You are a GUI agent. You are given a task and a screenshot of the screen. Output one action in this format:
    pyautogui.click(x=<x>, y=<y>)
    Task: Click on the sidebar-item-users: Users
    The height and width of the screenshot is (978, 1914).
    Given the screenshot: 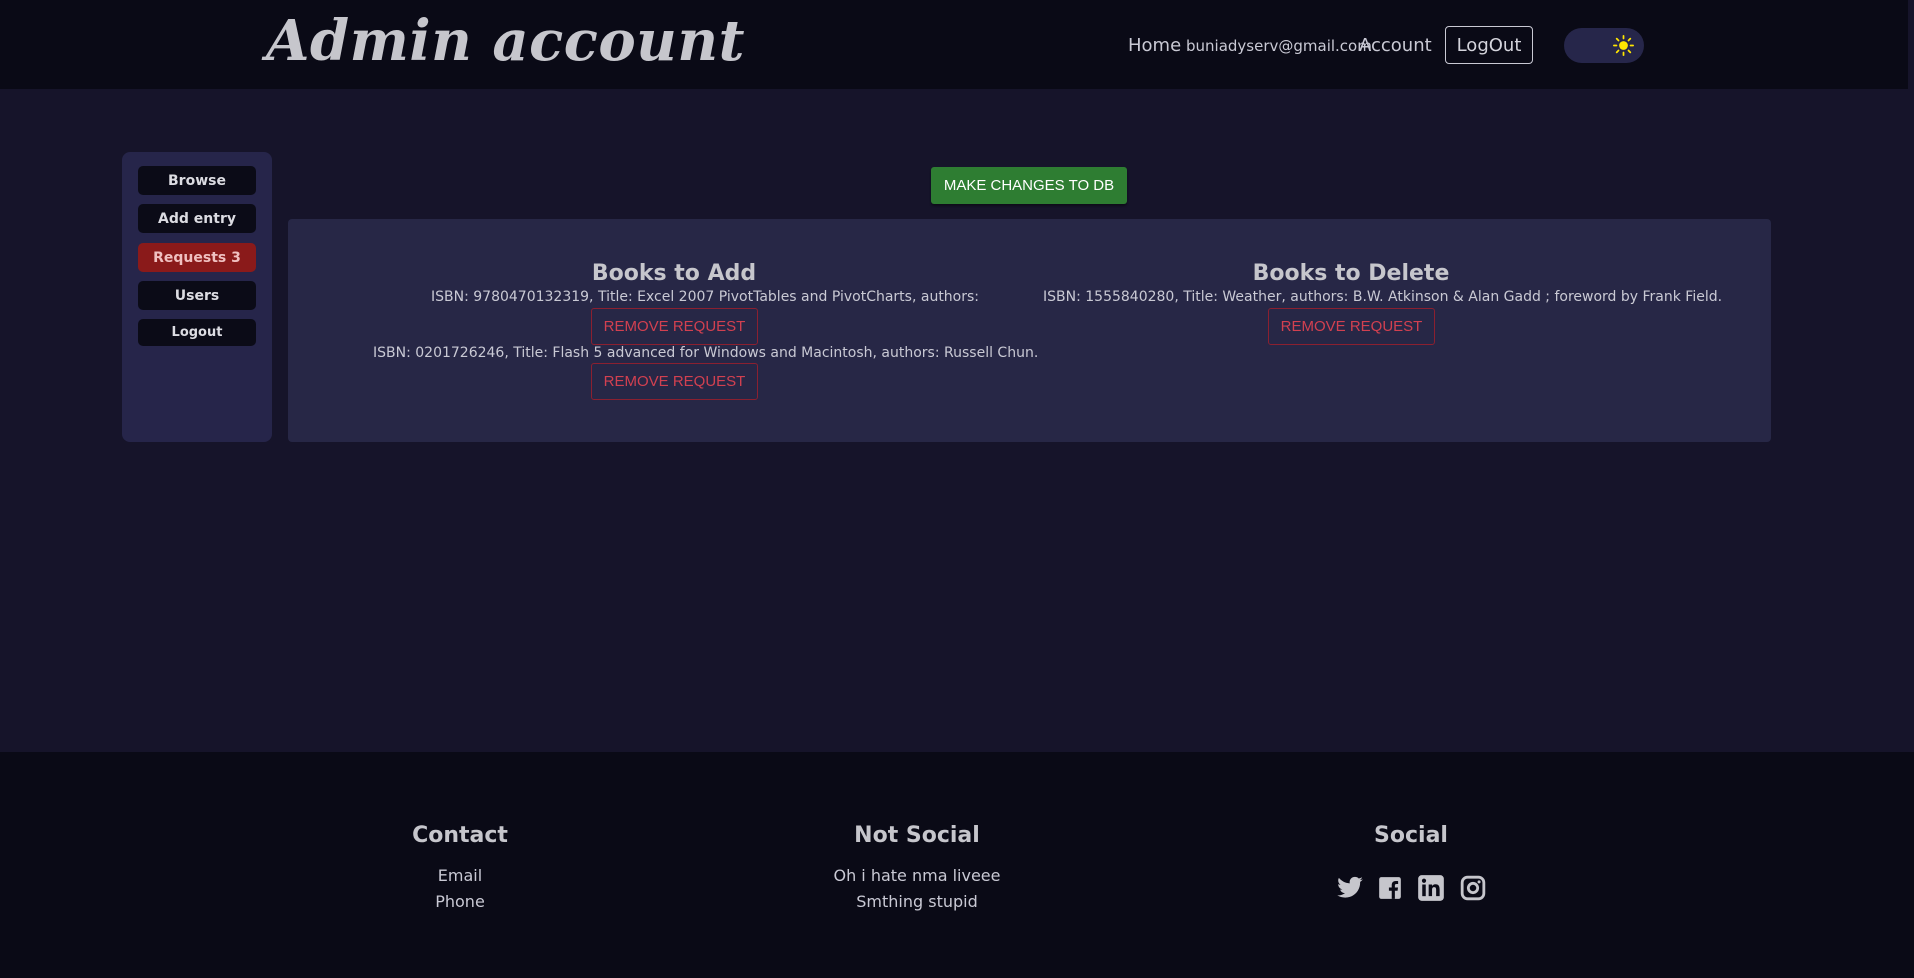 What is the action you would take?
    pyautogui.click(x=197, y=295)
    